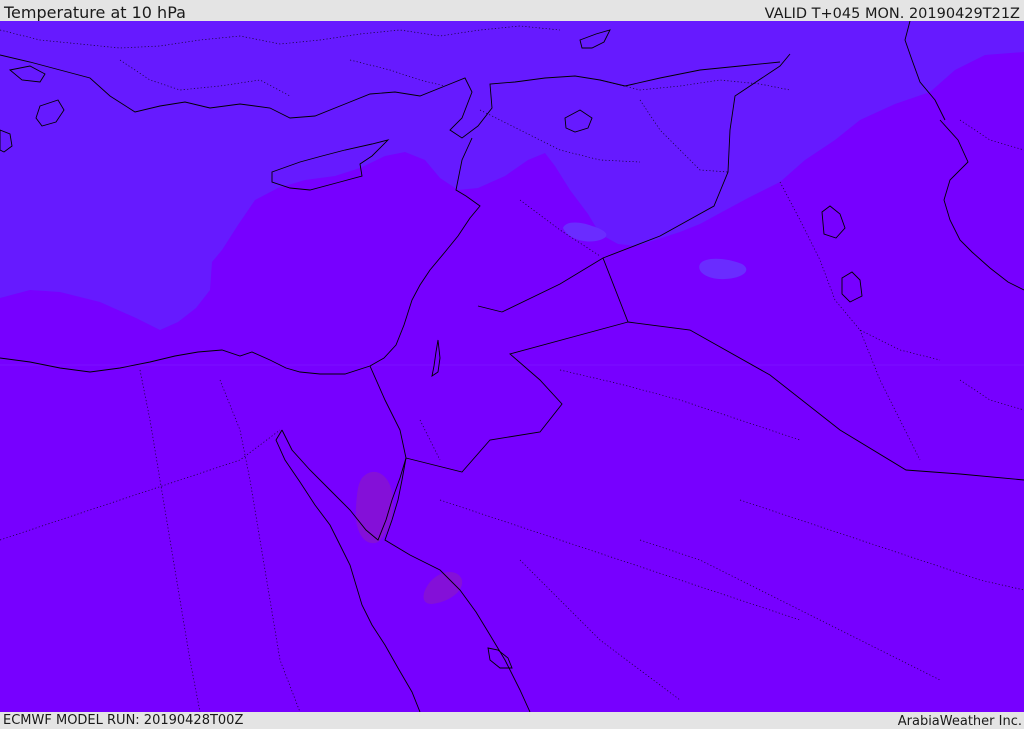  What do you see at coordinates (892, 14) in the screenshot?
I see `valid-time-label: VALID T+045 MON. 20190429T21Z` at bounding box center [892, 14].